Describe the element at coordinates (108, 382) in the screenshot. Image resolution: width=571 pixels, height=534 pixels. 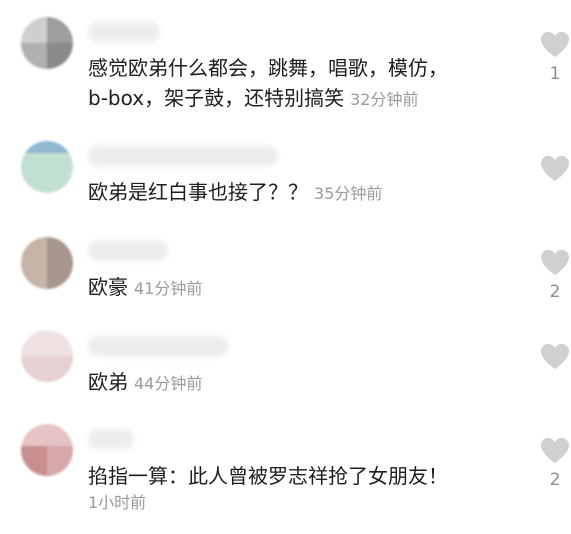
I see `comment-line: 欧弟` at that location.